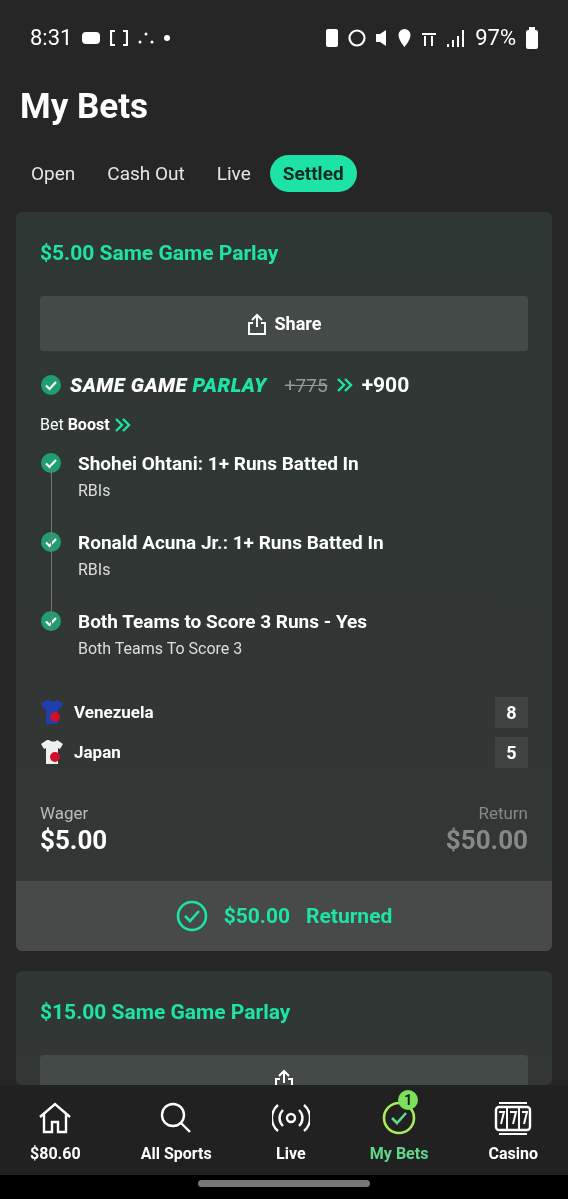 Image resolution: width=568 pixels, height=1199 pixels. What do you see at coordinates (399, 1126) in the screenshot?
I see `nav-item: My Bets 1` at bounding box center [399, 1126].